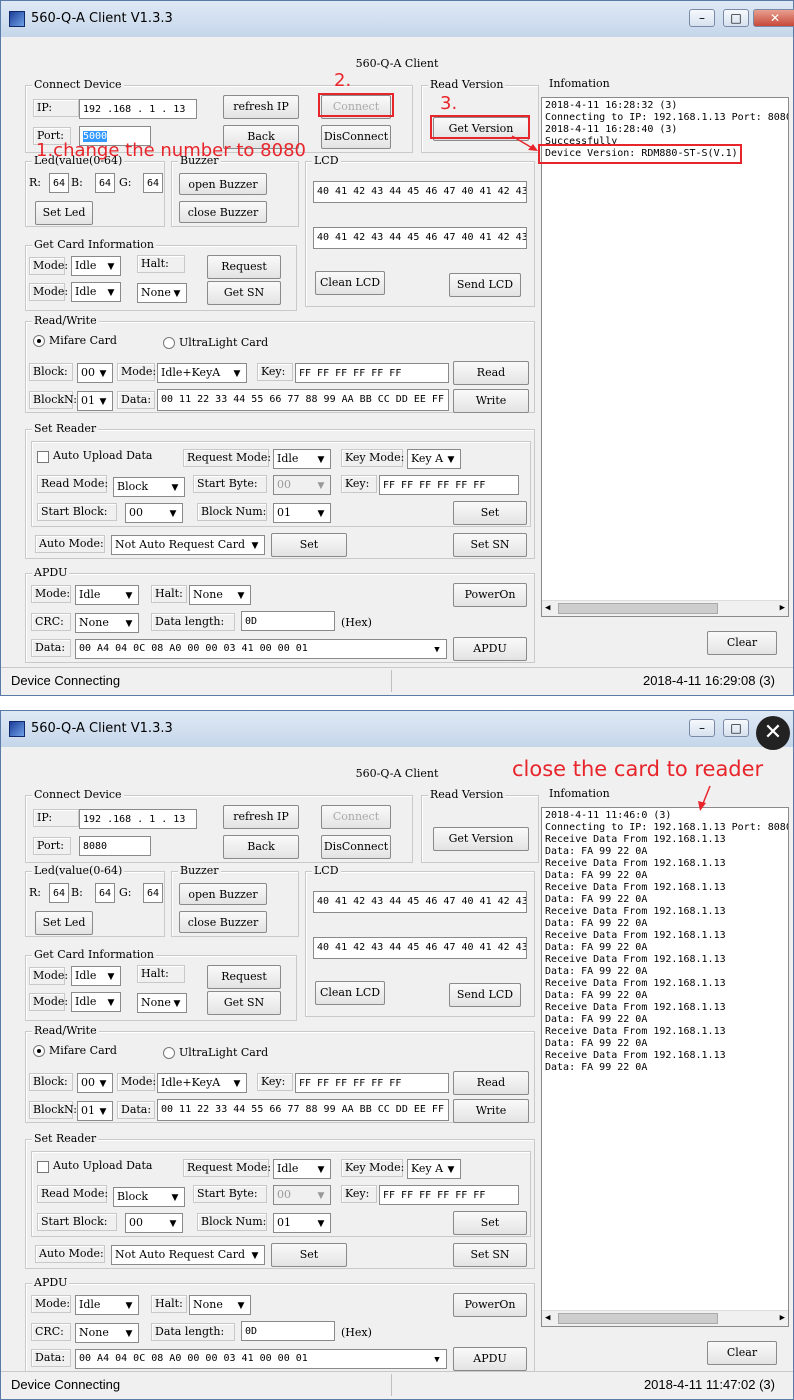 Image resolution: width=794 pixels, height=1400 pixels. Describe the element at coordinates (490, 1223) in the screenshot. I see `set-button: Set` at that location.